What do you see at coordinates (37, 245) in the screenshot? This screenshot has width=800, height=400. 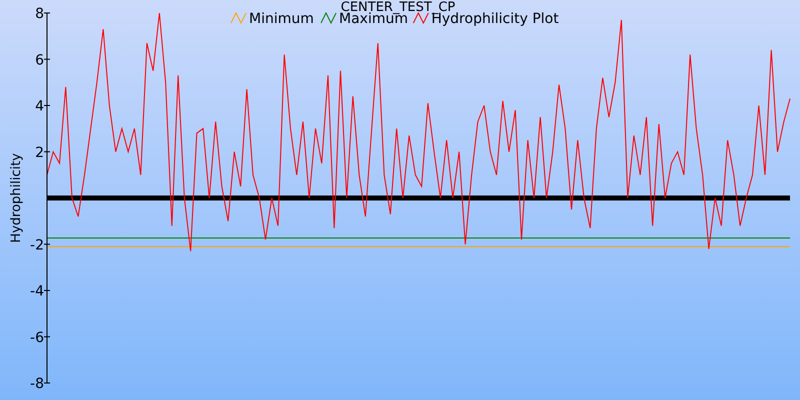 I see `tick-label: -2` at bounding box center [37, 245].